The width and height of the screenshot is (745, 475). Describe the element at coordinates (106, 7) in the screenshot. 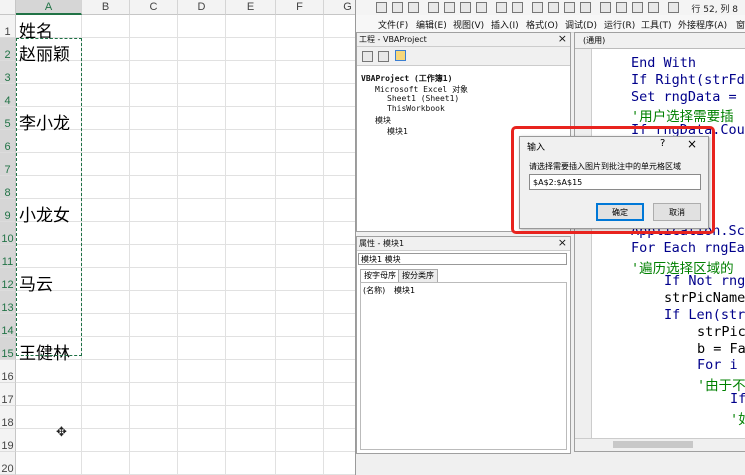

I see `column-header-b: B` at that location.